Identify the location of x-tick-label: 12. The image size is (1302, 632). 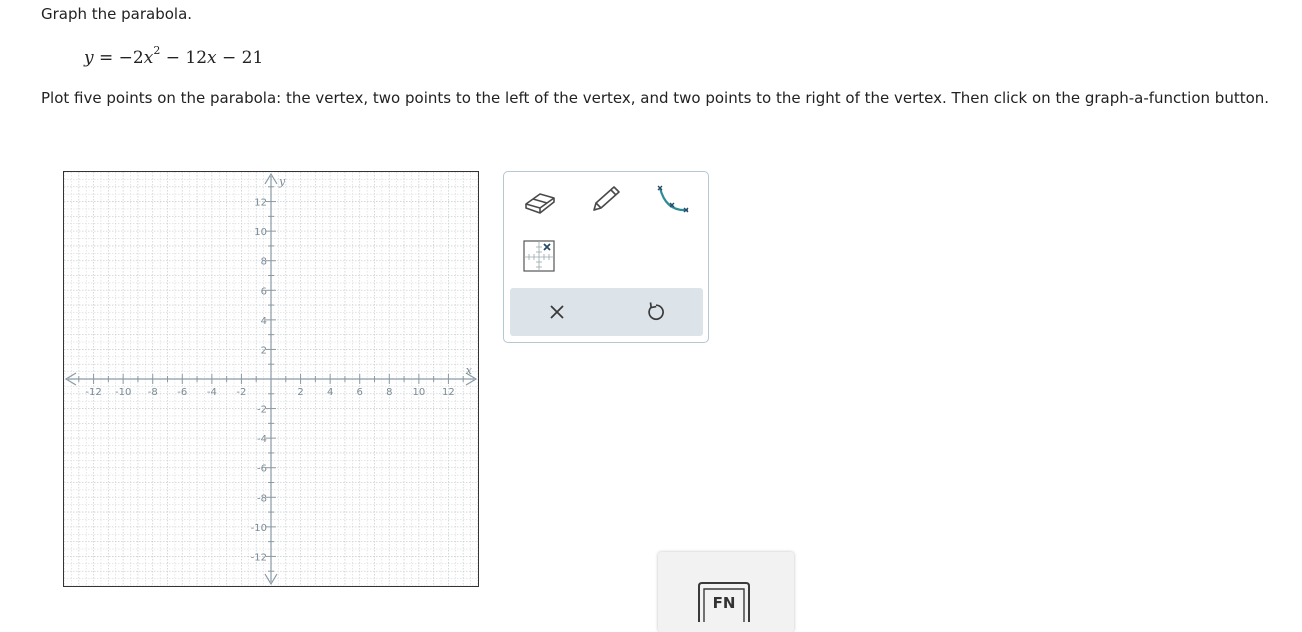
(448, 392).